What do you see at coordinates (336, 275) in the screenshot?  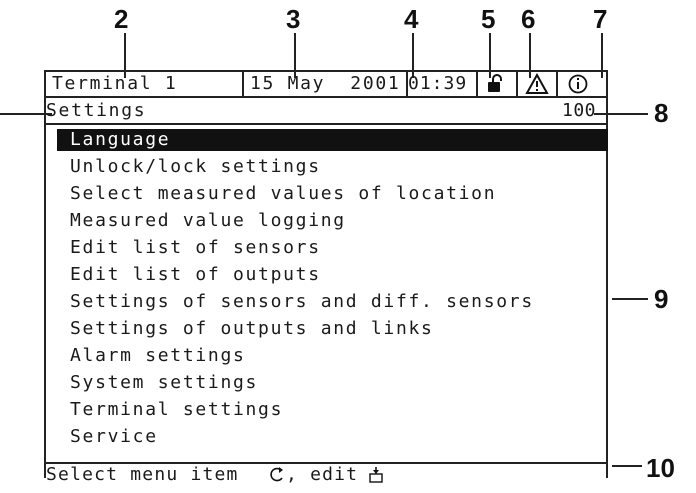 I see `menu-item-edit-list-of-outputs: Edit list of outputs` at bounding box center [336, 275].